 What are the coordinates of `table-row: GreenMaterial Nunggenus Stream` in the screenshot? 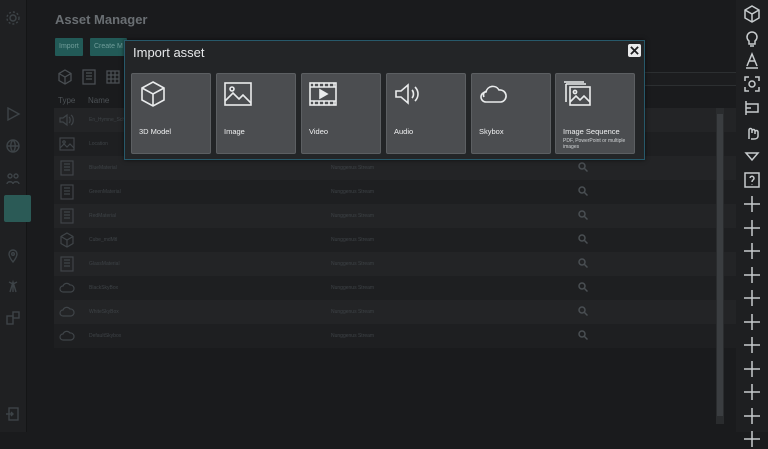 It's located at (399, 192).